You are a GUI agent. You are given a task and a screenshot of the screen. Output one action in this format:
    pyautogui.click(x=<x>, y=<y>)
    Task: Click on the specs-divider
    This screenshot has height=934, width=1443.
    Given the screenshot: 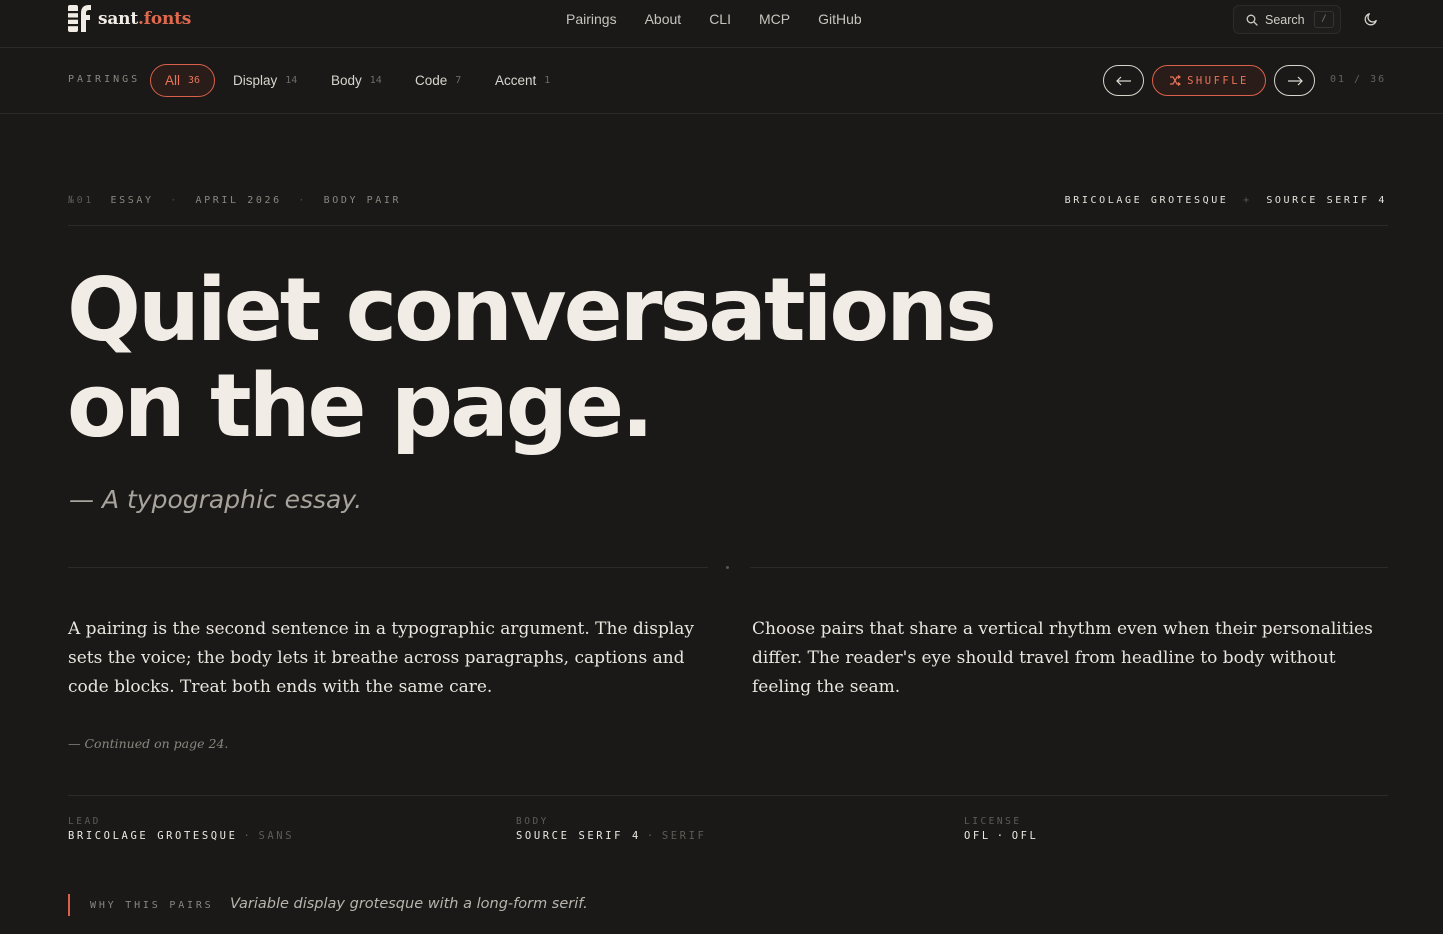 What is the action you would take?
    pyautogui.click(x=728, y=795)
    